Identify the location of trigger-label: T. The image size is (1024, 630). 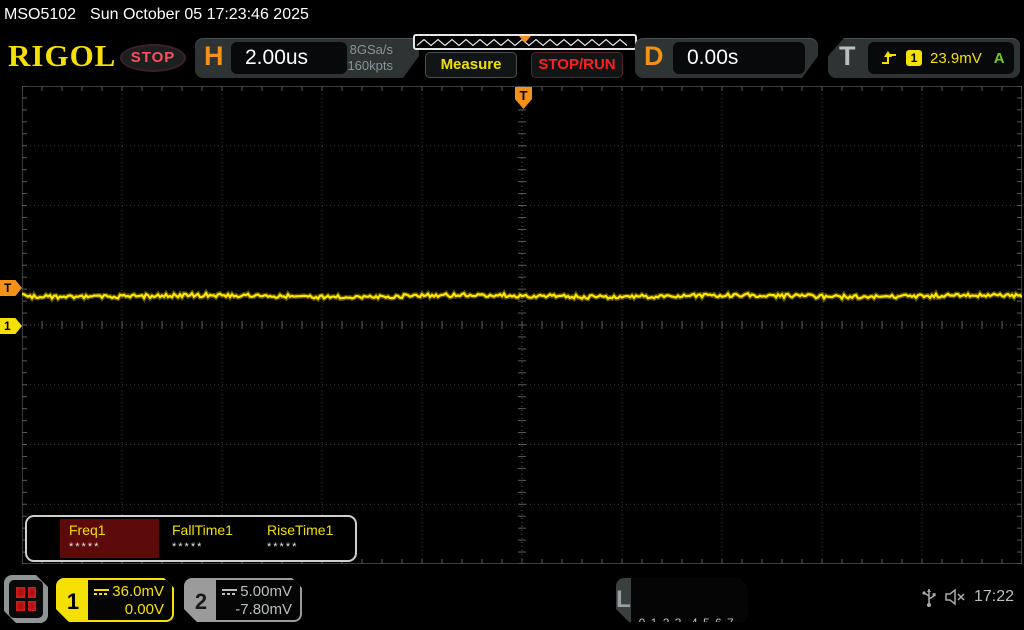
(847, 56).